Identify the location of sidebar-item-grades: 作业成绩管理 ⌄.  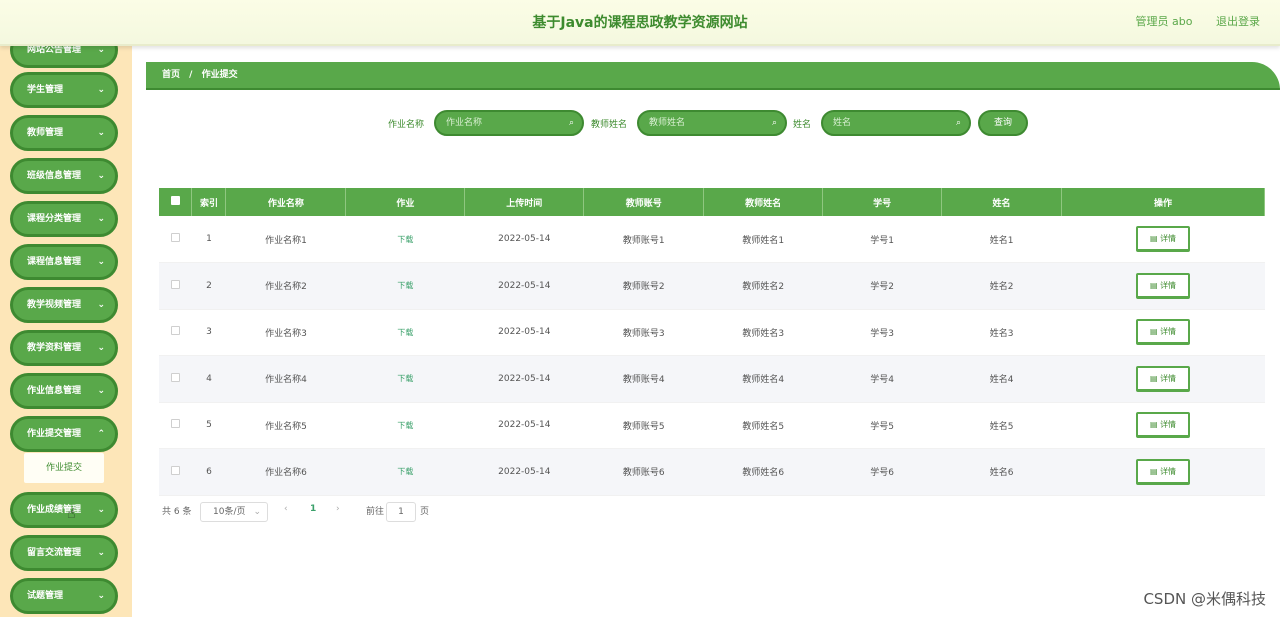
(64, 510).